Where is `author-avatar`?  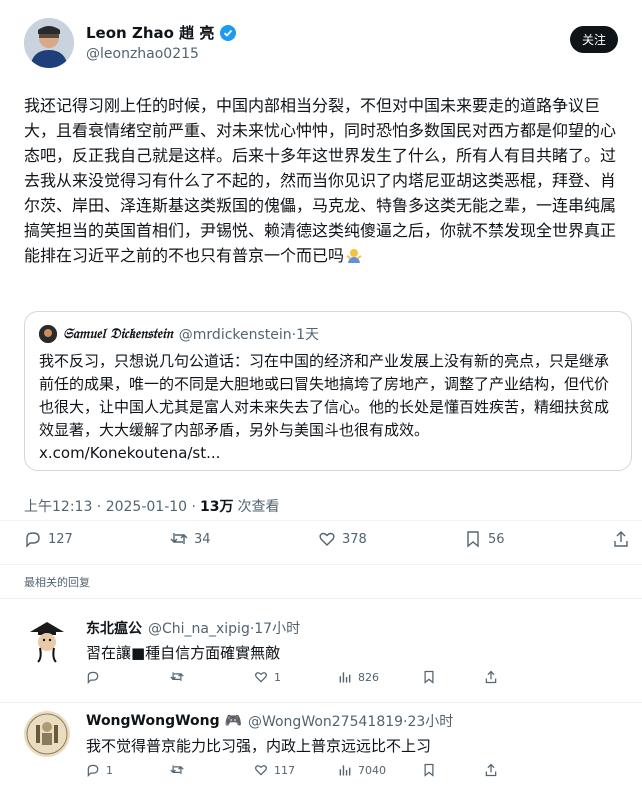
author-avatar is located at coordinates (49, 43).